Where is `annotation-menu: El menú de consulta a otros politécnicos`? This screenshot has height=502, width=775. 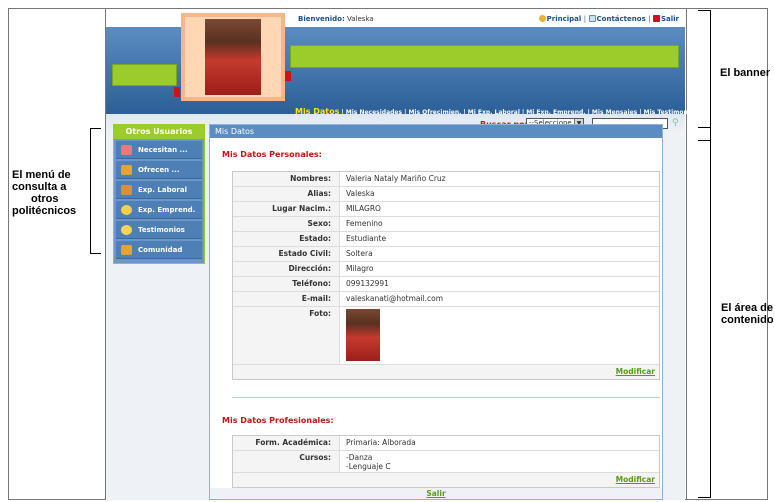
annotation-menu: El menú de consulta a otros politécnicos is located at coordinates (44, 193).